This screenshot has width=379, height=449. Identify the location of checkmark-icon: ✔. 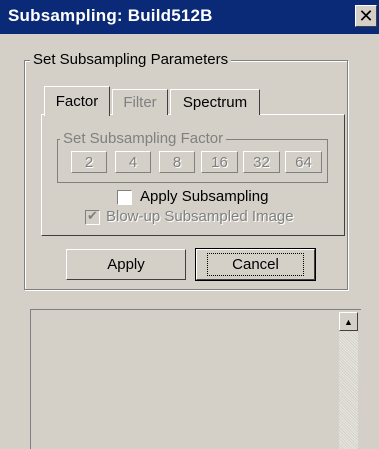
(92, 215).